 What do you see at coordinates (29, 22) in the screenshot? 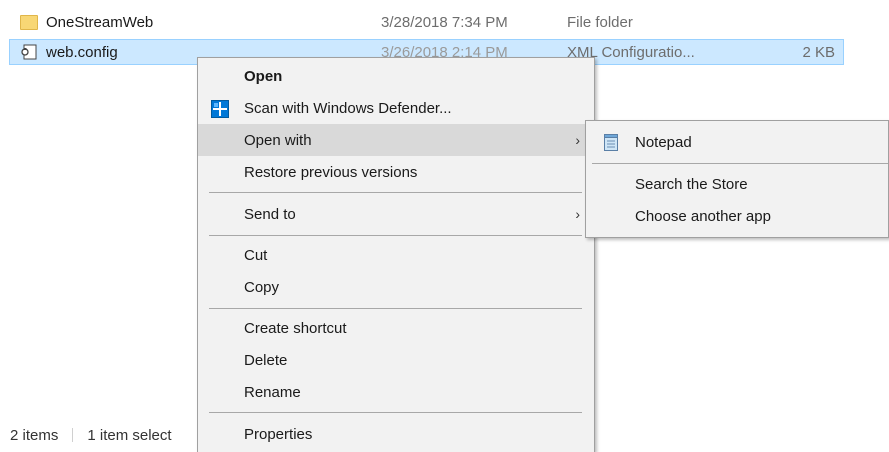
I see `folder-icon` at bounding box center [29, 22].